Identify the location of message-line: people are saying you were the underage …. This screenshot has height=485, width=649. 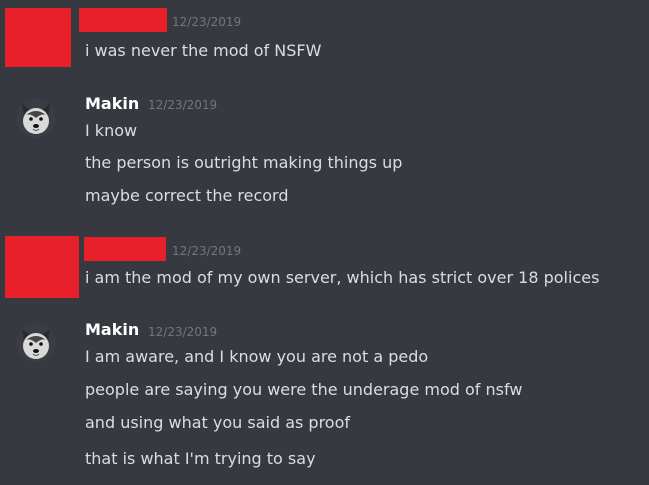
(304, 389).